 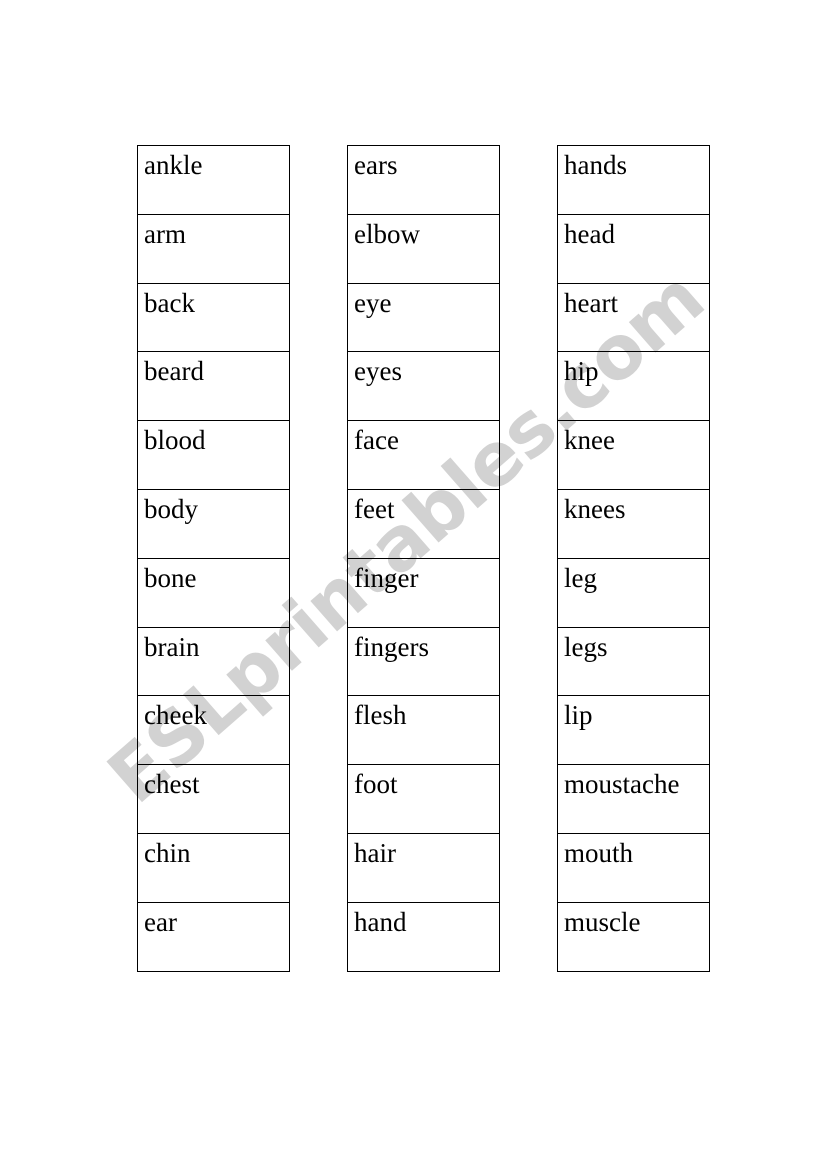 What do you see at coordinates (380, 715) in the screenshot?
I see `word-label: flesh` at bounding box center [380, 715].